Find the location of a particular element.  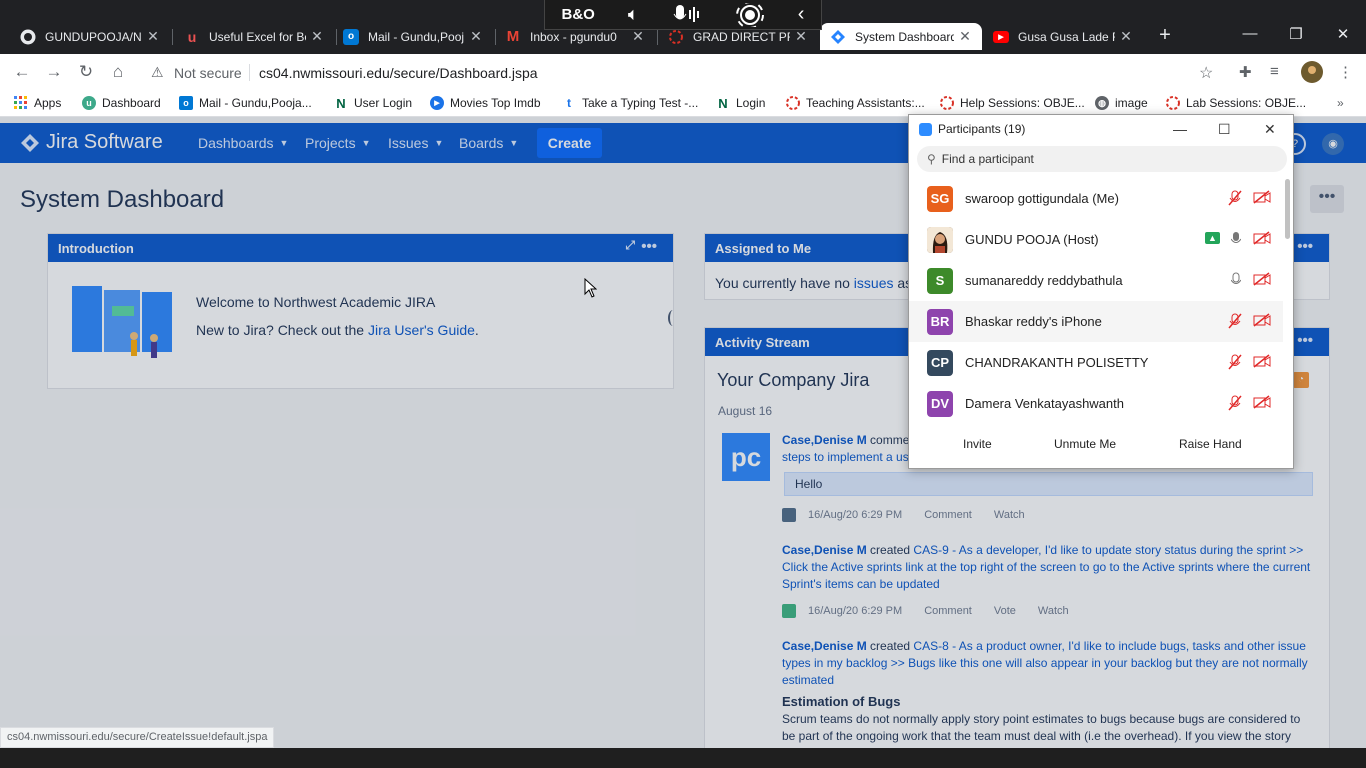

scrollbar is located at coordinates (1287, 209).